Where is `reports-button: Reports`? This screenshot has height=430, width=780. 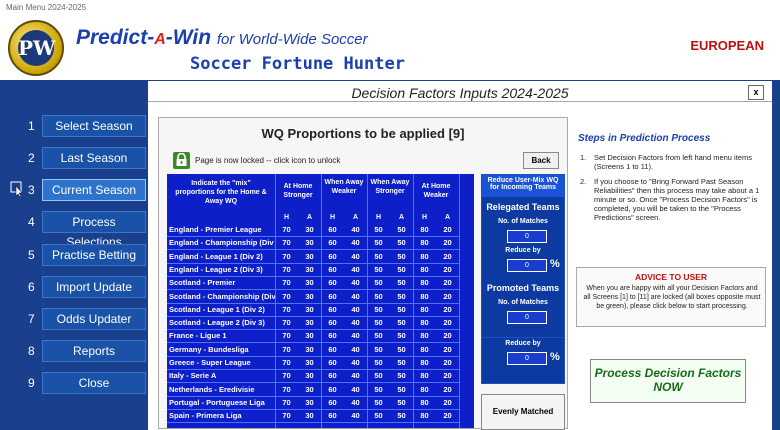
reports-button: Reports is located at coordinates (94, 351).